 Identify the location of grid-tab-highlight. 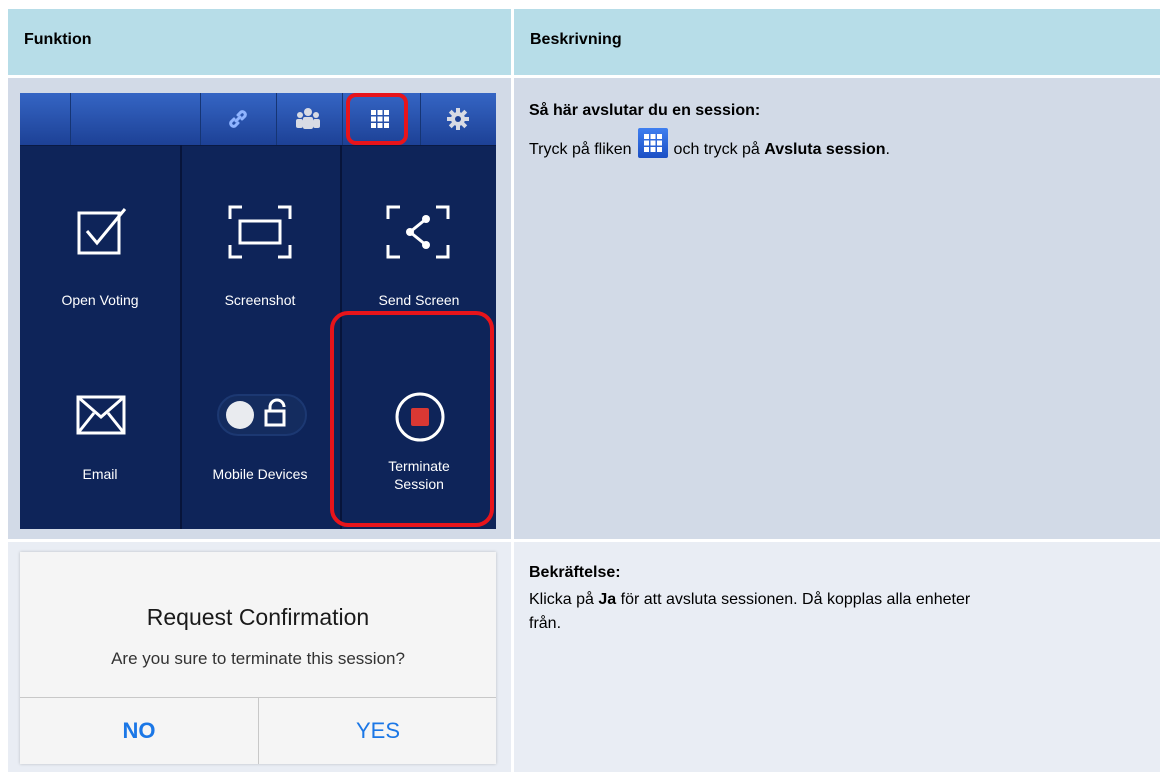
(377, 119).